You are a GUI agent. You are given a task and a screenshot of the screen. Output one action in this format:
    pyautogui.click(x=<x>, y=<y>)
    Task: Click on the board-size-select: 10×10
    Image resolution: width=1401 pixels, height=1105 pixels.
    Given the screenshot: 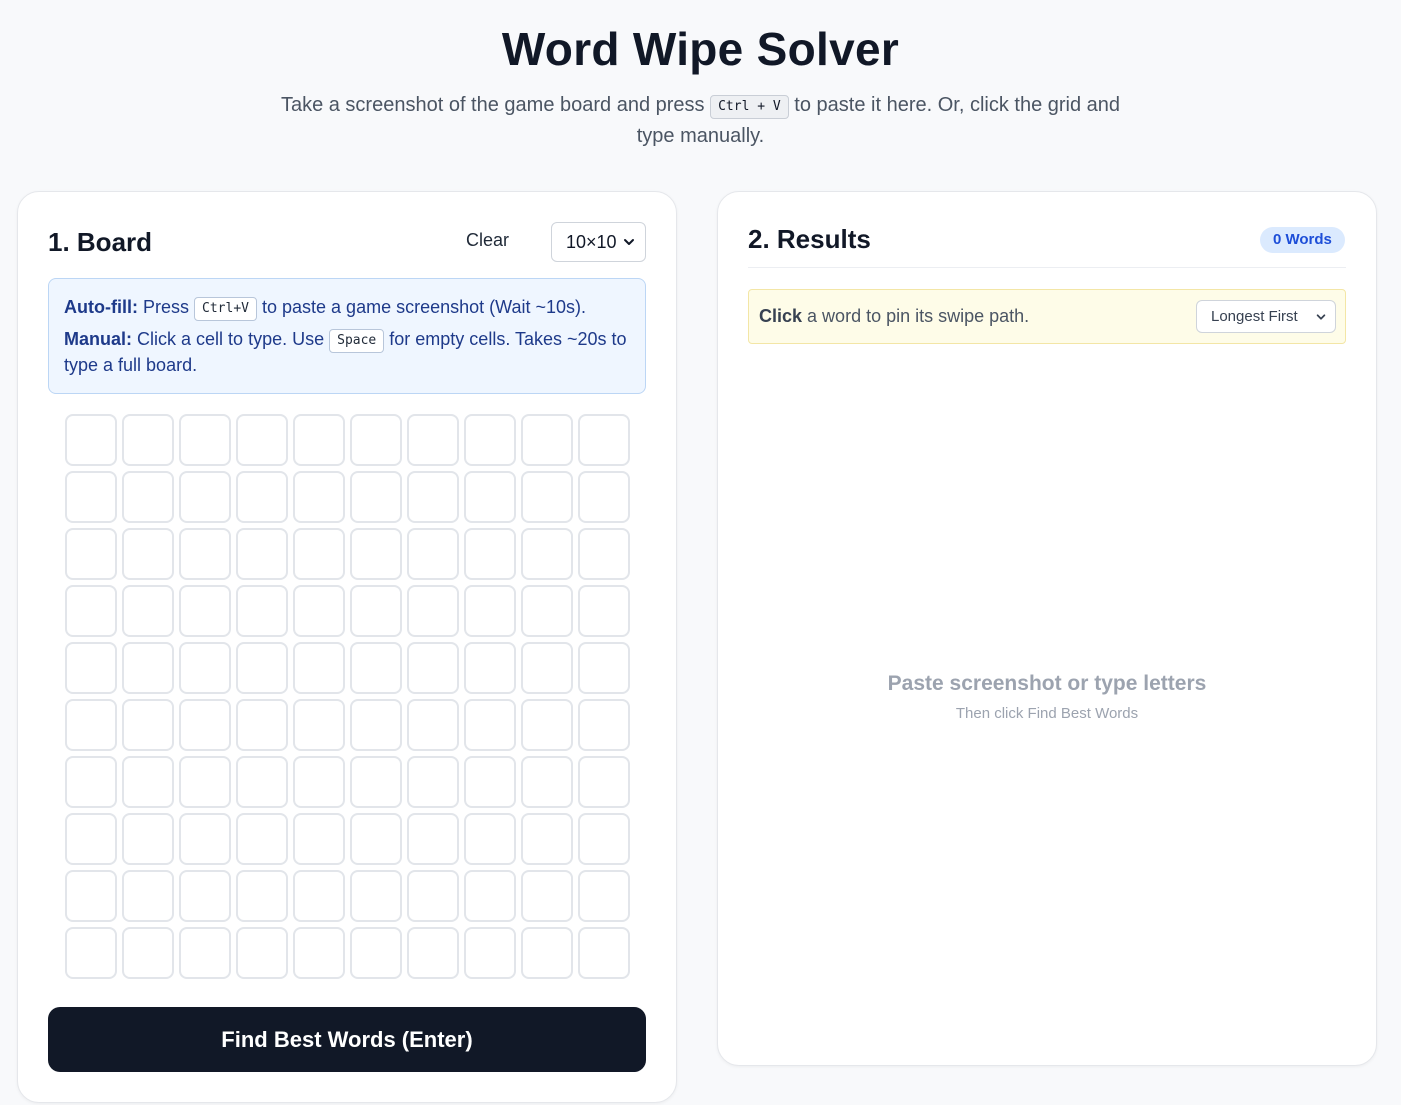 What is the action you would take?
    pyautogui.click(x=598, y=242)
    